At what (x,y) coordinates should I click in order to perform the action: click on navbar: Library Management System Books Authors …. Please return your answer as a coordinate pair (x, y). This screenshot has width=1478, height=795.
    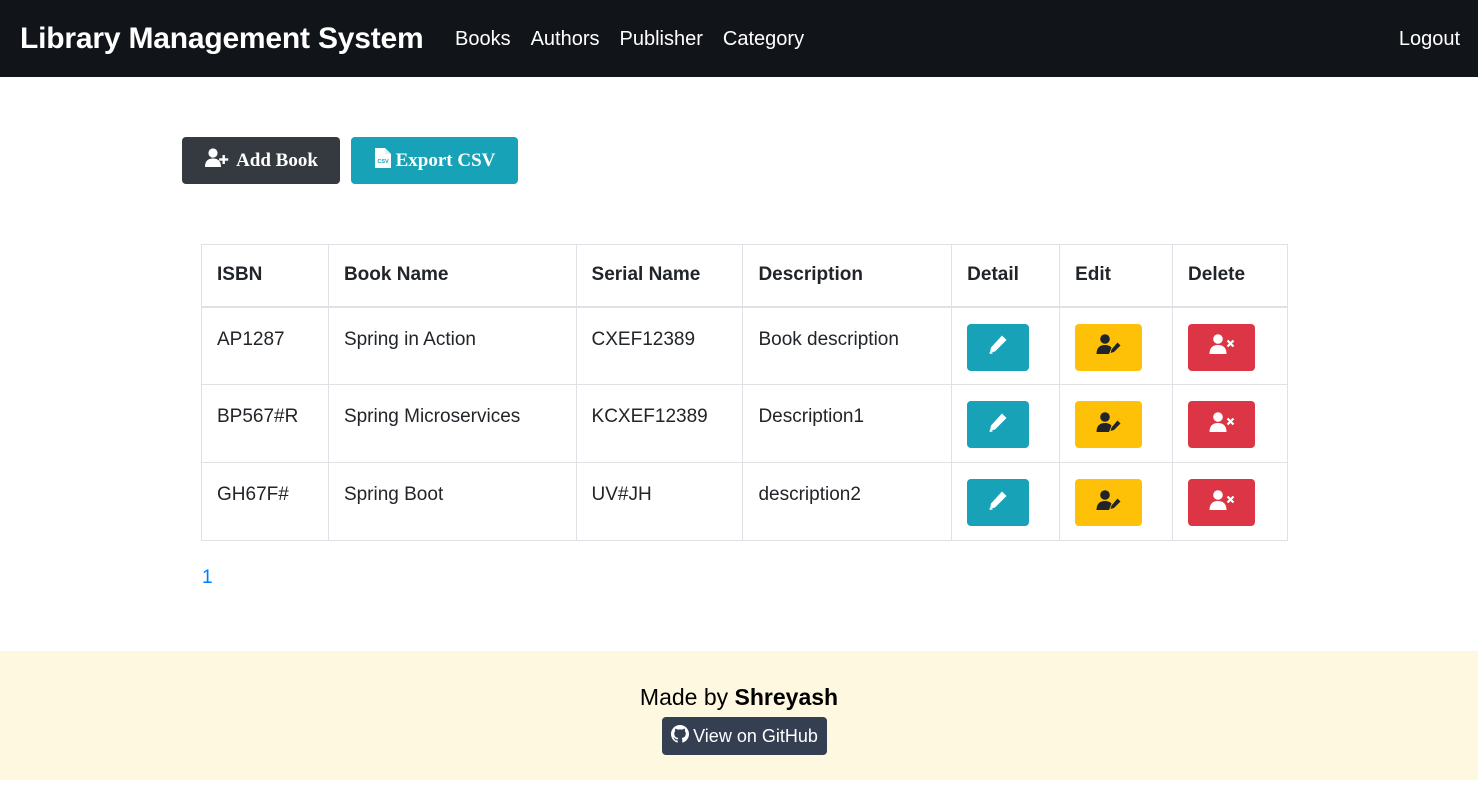
    Looking at the image, I should click on (739, 38).